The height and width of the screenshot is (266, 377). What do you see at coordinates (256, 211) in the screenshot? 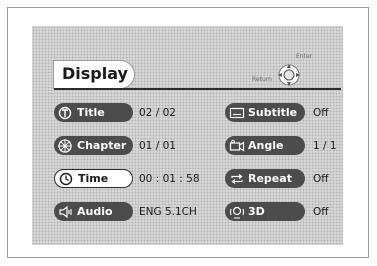
I see `3d-label: 3D` at bounding box center [256, 211].